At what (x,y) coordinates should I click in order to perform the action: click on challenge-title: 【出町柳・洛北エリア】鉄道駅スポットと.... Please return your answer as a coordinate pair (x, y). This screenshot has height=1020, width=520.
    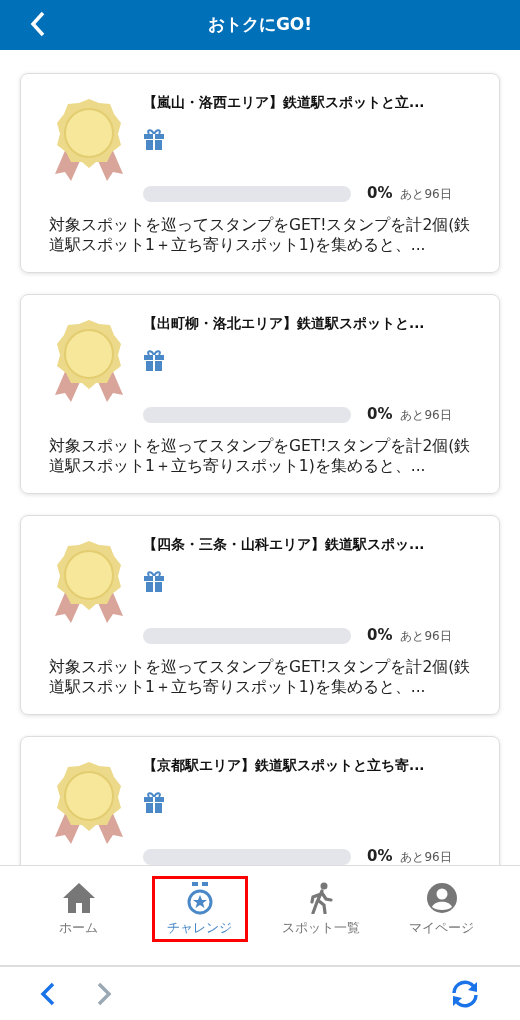
    Looking at the image, I should click on (284, 323).